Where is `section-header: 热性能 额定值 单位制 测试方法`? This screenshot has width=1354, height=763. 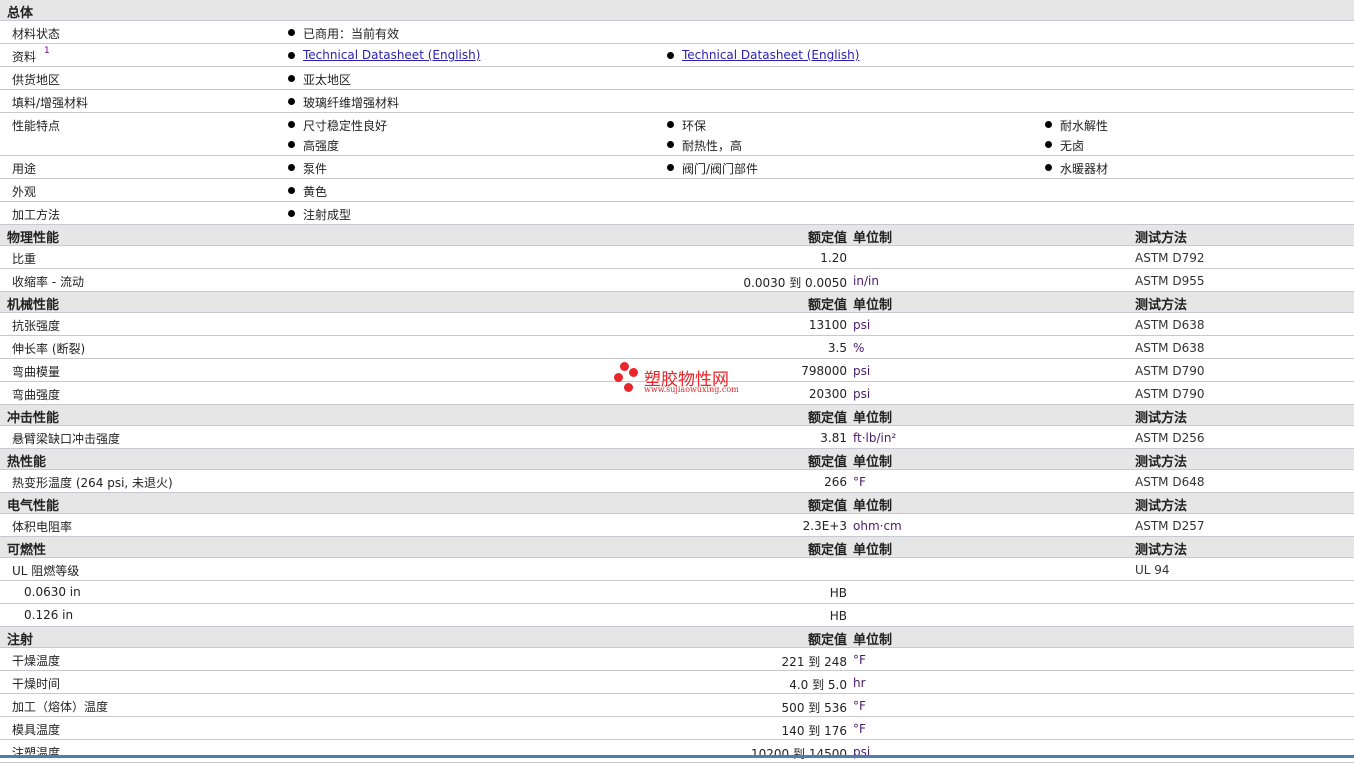 section-header: 热性能 额定值 单位制 测试方法 is located at coordinates (677, 459).